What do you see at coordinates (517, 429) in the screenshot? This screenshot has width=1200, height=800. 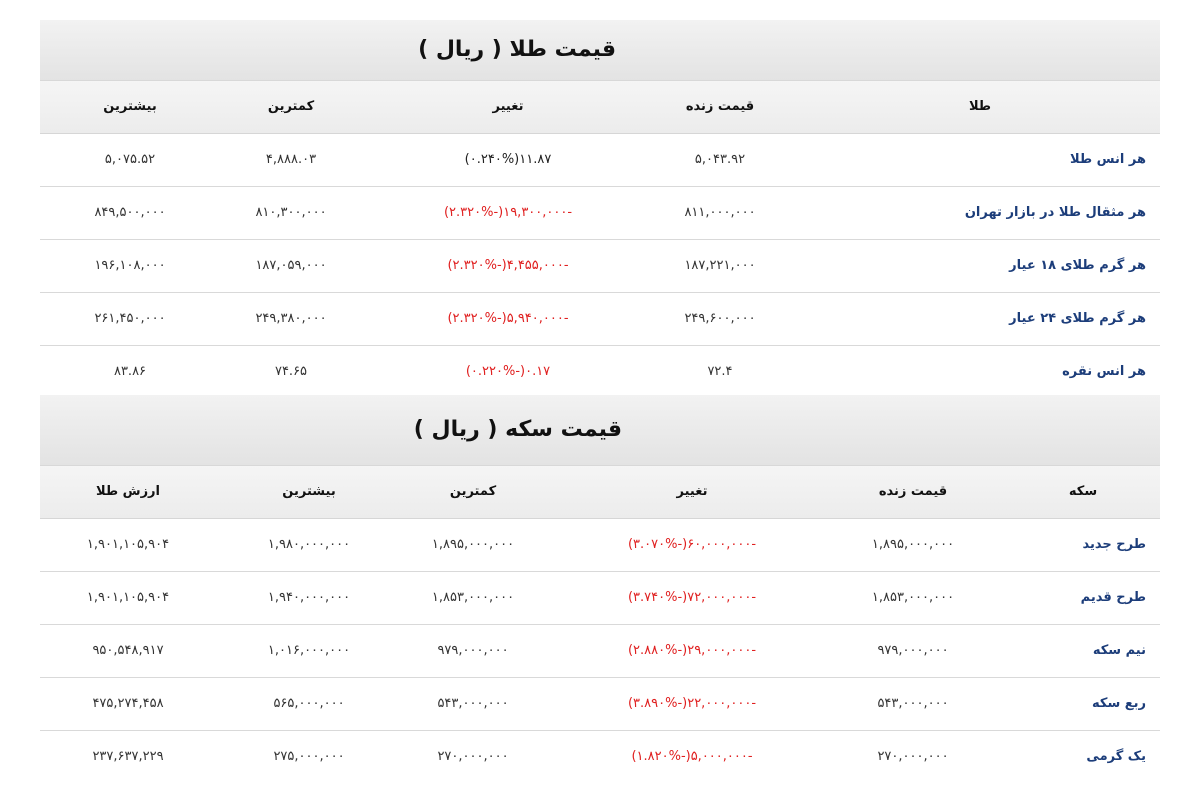 I see `coin-title: قیمت سکه ( ریال )` at bounding box center [517, 429].